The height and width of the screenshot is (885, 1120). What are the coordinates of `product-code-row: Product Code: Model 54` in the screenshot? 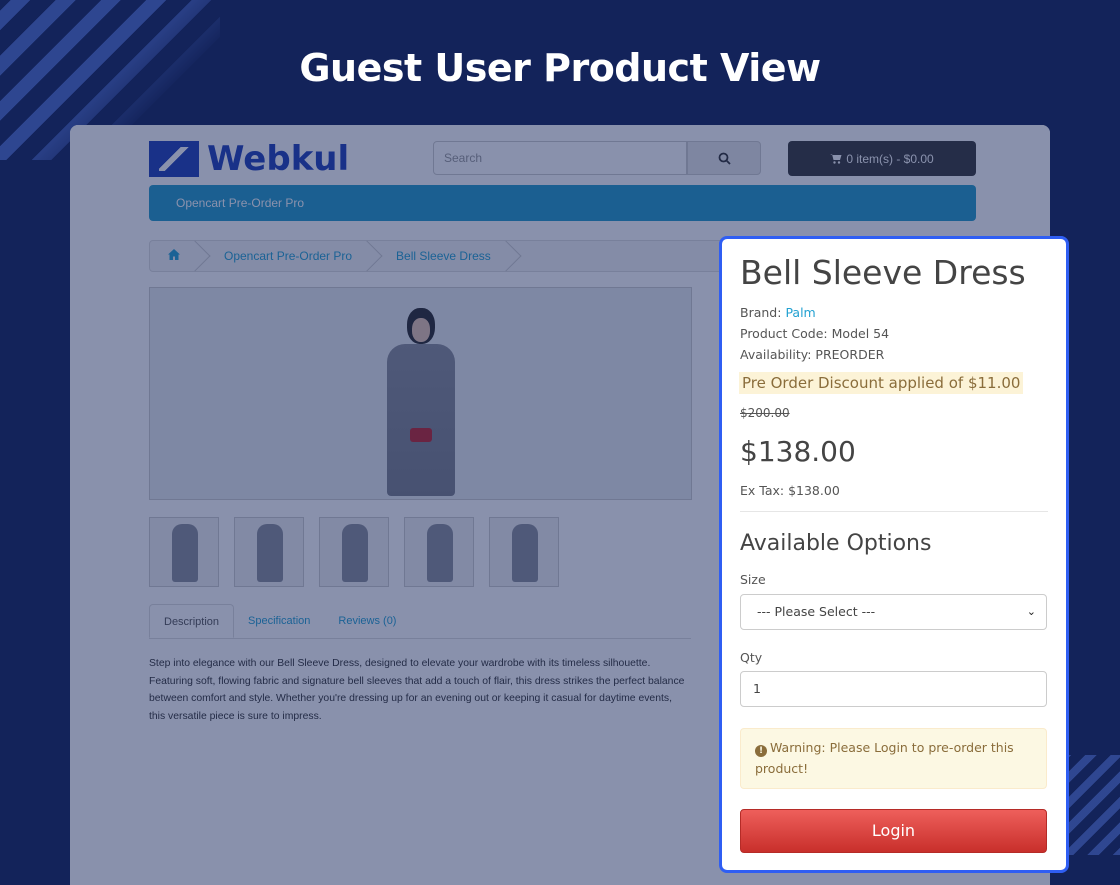 It's located at (814, 333).